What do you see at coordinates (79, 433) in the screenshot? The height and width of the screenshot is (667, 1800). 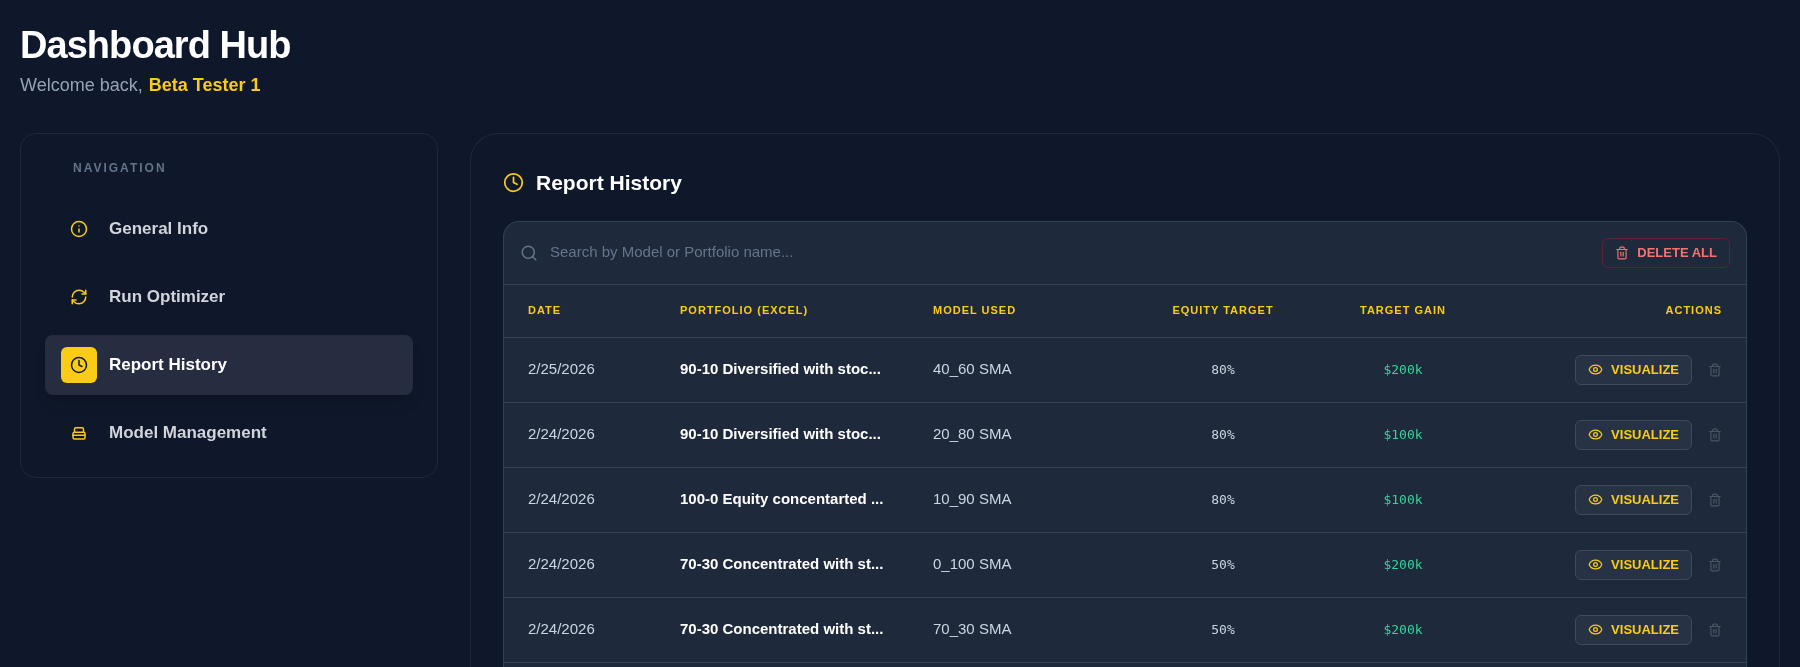 I see `stack-icon` at bounding box center [79, 433].